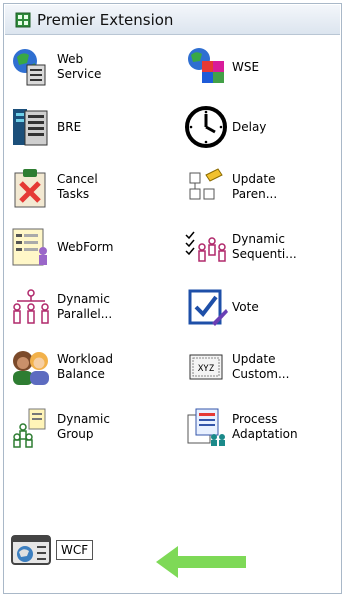 Image resolution: width=345 pixels, height=597 pixels. What do you see at coordinates (77, 186) in the screenshot?
I see `tool-label: Cancel Tasks` at bounding box center [77, 186].